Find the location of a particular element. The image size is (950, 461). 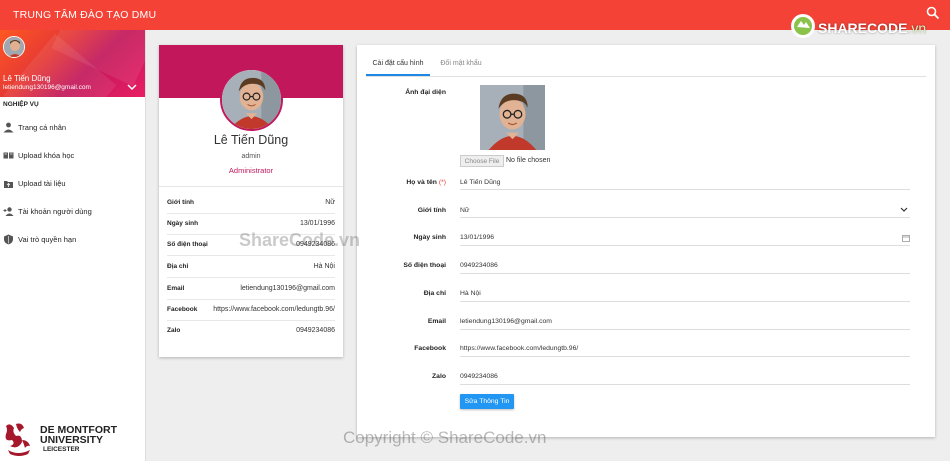

info-value: 13/01/1996 is located at coordinates (317, 223).